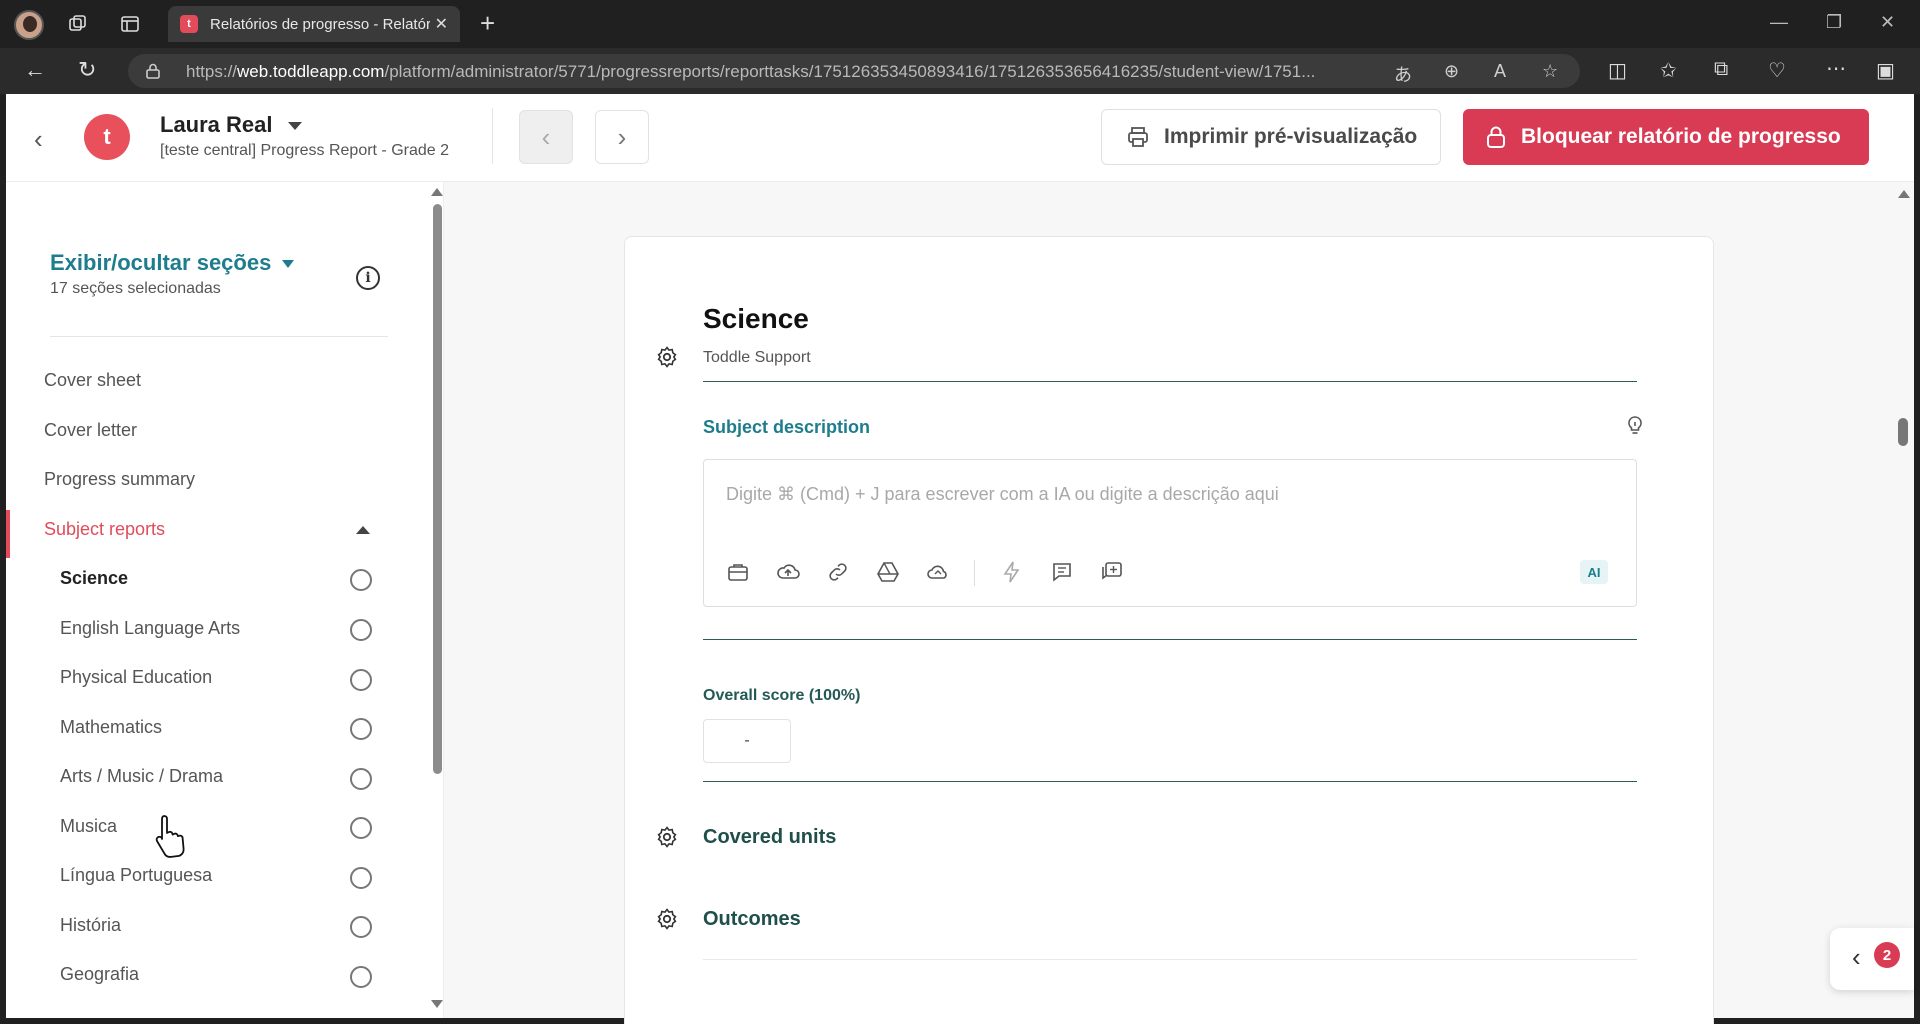 The height and width of the screenshot is (1024, 1920). What do you see at coordinates (119, 479) in the screenshot?
I see `sidebar-item-progress-summary: Progress summary` at bounding box center [119, 479].